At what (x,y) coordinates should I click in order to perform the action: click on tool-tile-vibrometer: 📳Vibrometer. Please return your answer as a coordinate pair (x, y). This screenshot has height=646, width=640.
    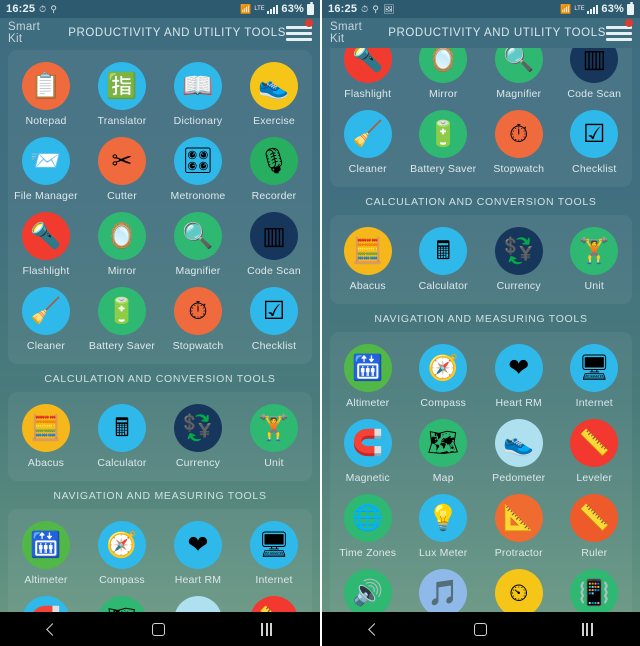
    Looking at the image, I should click on (595, 588).